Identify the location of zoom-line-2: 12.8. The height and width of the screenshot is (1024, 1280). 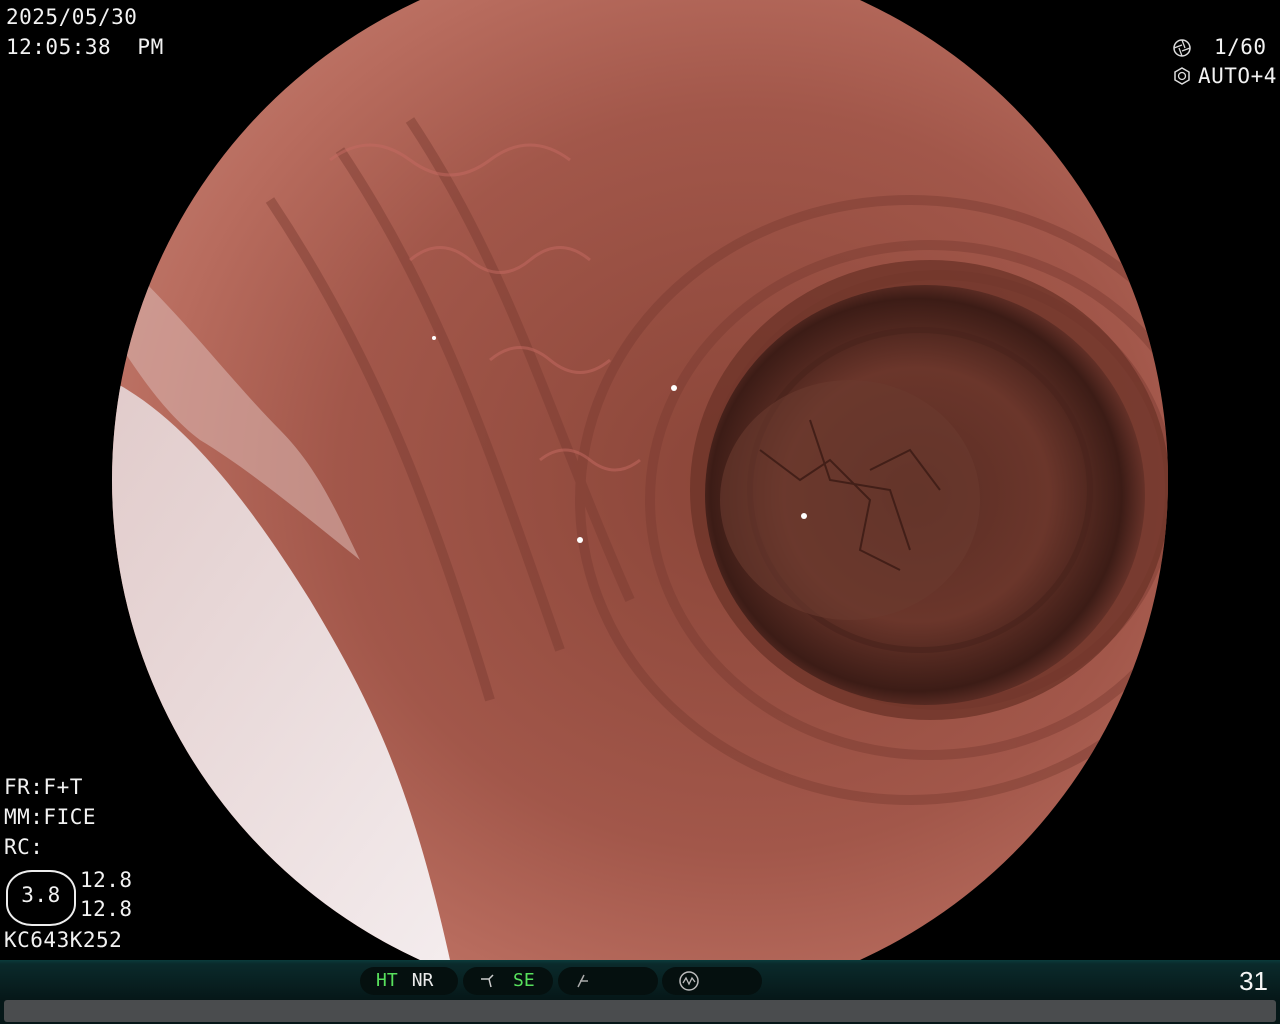
(106, 909).